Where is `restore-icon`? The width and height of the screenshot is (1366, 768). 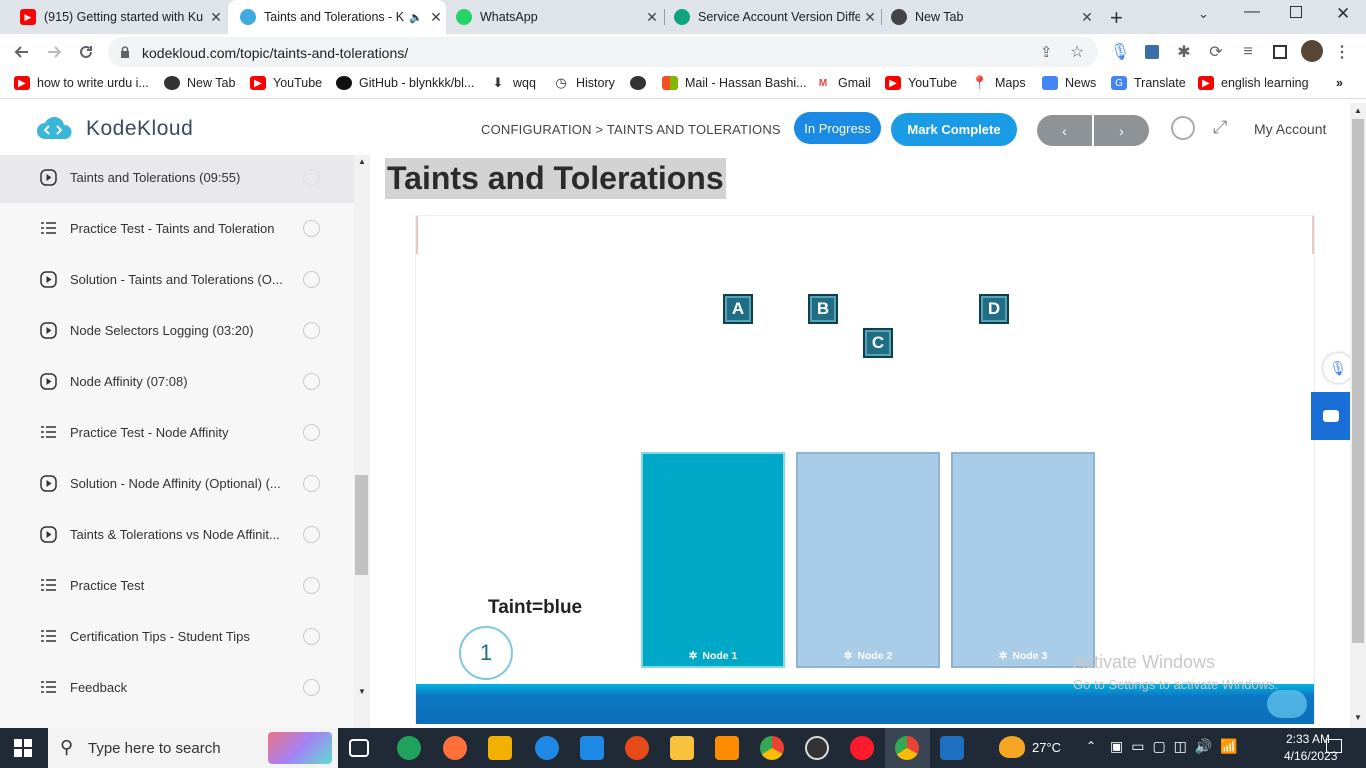 restore-icon is located at coordinates (1296, 12).